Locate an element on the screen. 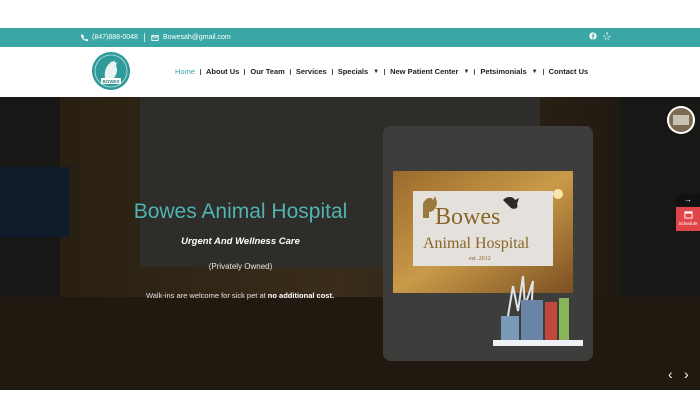  contact-info: (847)888-0048 Bowesah@gmail.com is located at coordinates (155, 37).